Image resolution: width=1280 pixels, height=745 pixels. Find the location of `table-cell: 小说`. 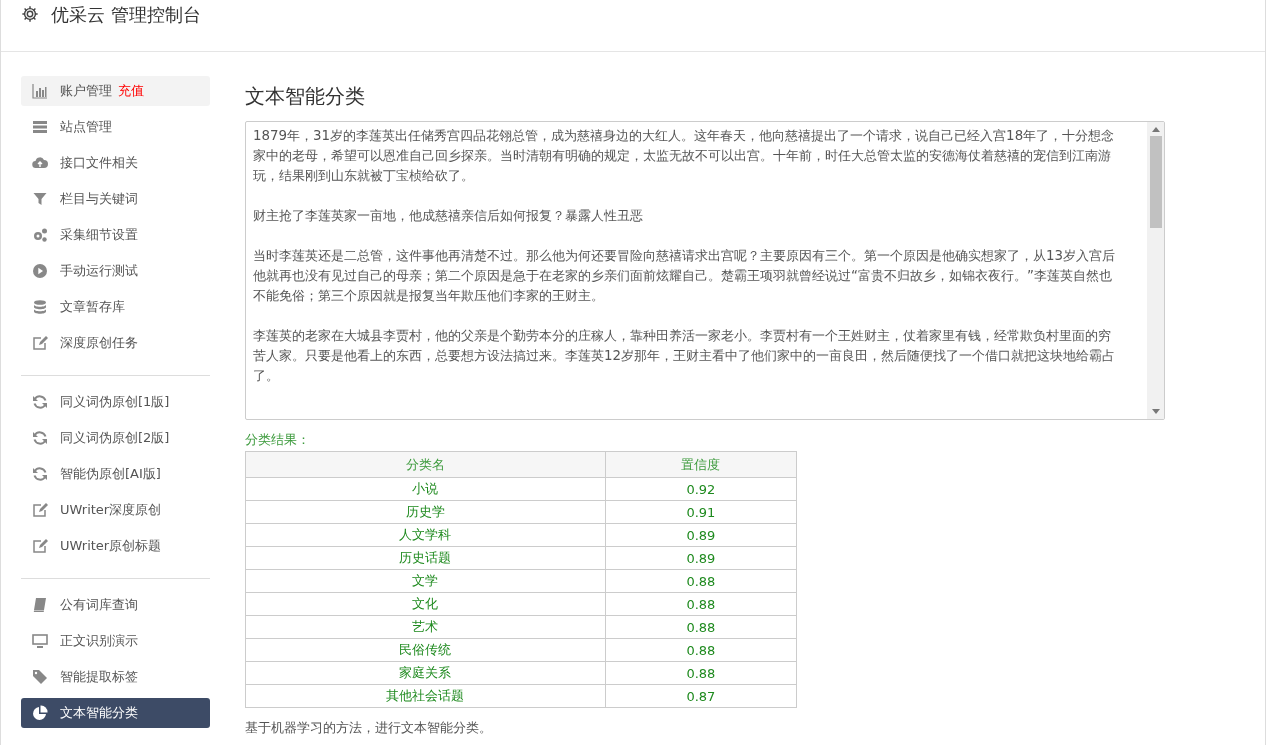

table-cell: 小说 is located at coordinates (425, 489).